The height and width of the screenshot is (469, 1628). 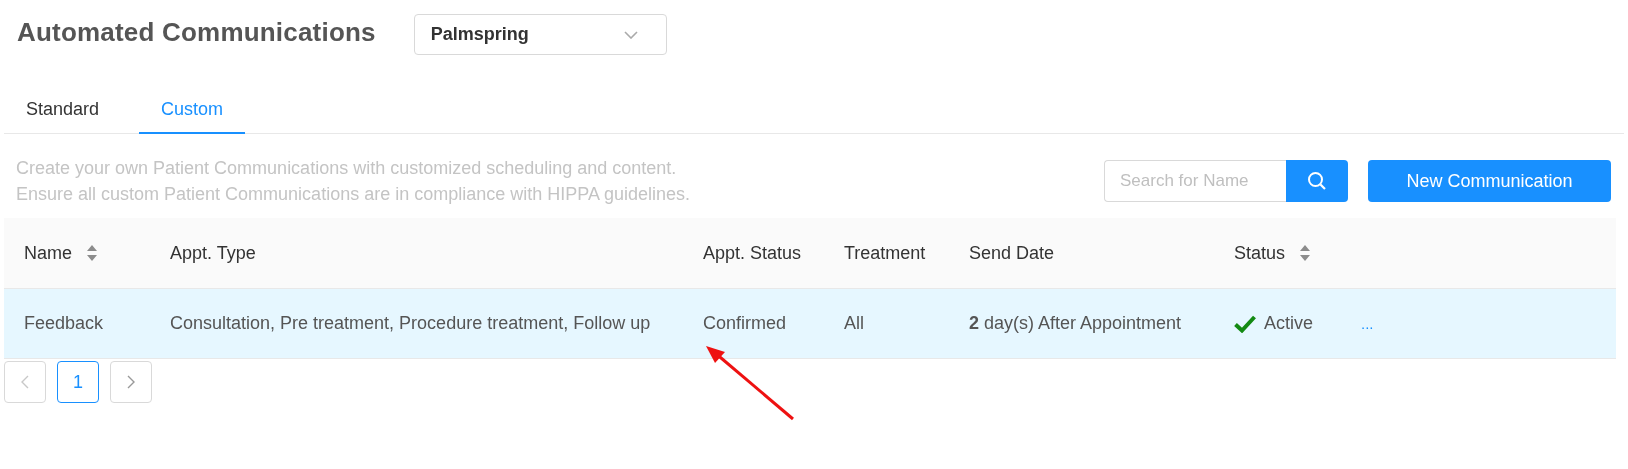 I want to click on table-cell: 2 day(s) After Appointment, so click(x=1075, y=323).